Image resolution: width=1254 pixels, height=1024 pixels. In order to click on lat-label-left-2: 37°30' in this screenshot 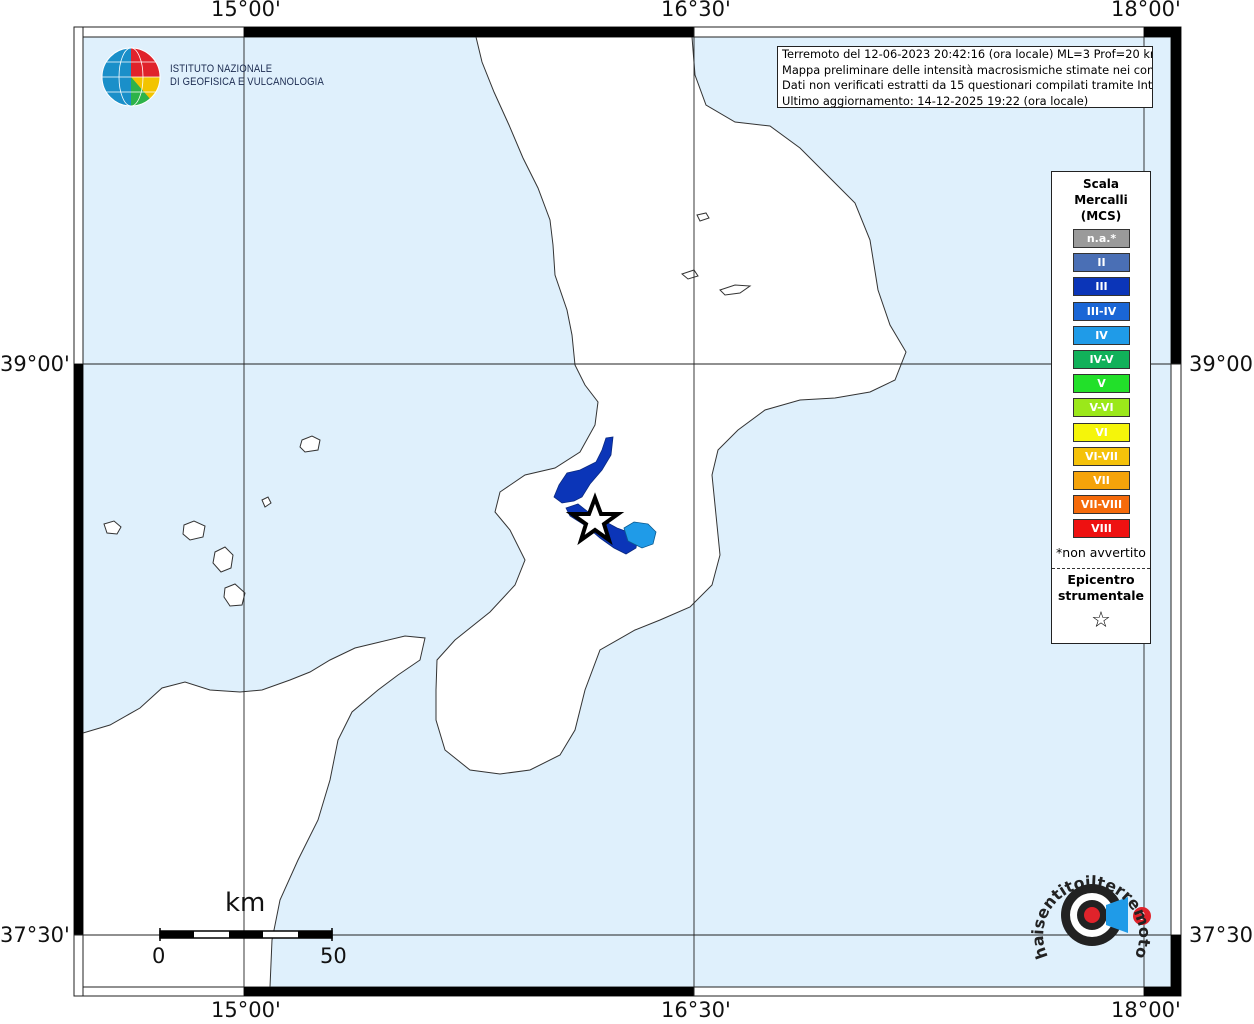, I will do `click(35, 935)`.